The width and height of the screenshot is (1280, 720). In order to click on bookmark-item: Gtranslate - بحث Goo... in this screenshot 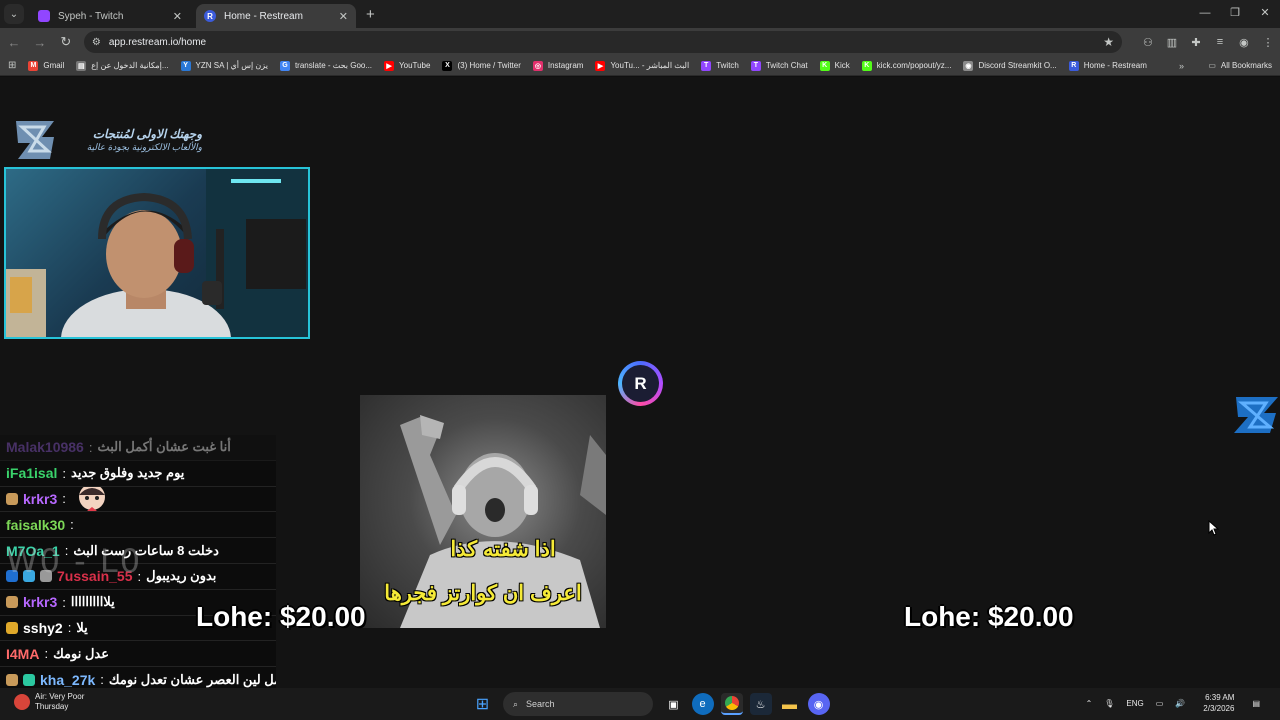, I will do `click(325, 65)`.